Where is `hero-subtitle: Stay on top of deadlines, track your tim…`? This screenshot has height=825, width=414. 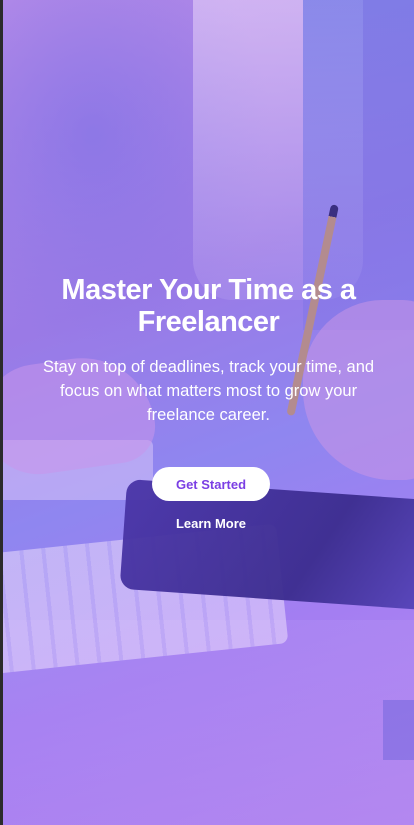 hero-subtitle: Stay on top of deadlines, track your tim… is located at coordinates (208, 391).